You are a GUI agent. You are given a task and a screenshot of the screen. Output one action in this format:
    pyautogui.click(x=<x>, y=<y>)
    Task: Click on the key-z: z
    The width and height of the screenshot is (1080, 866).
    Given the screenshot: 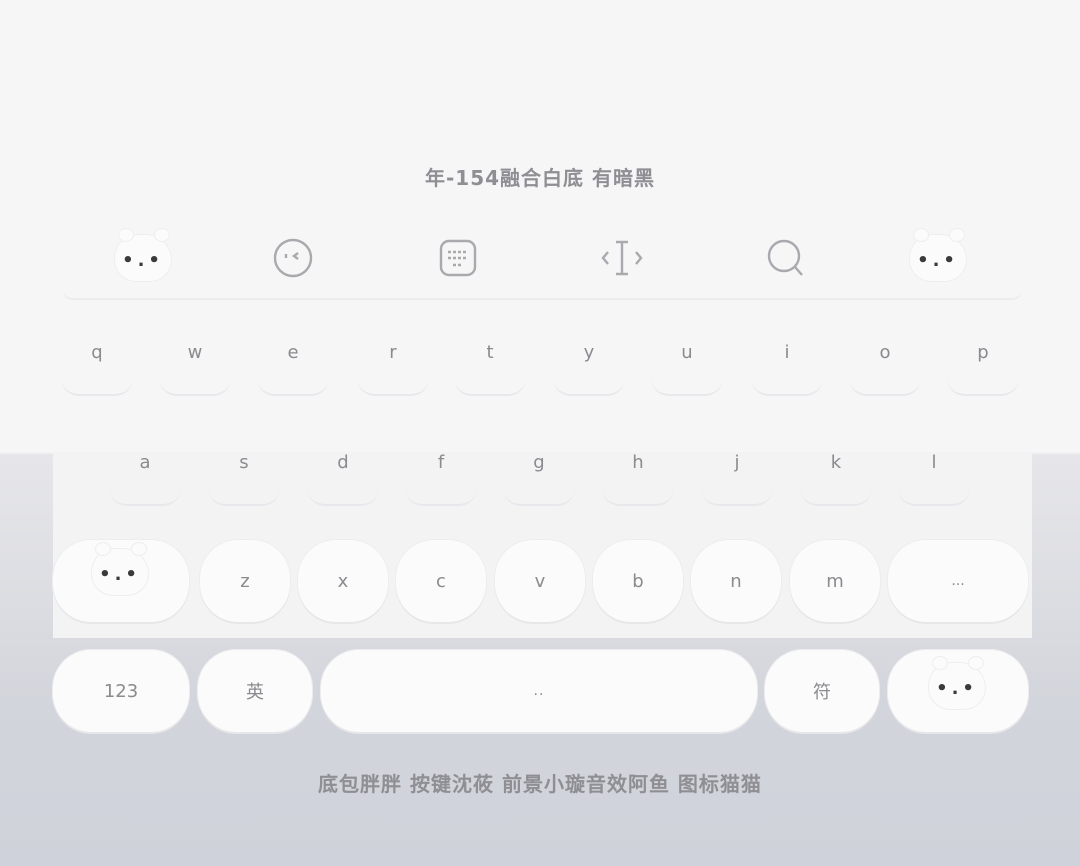 What is the action you would take?
    pyautogui.click(x=245, y=581)
    